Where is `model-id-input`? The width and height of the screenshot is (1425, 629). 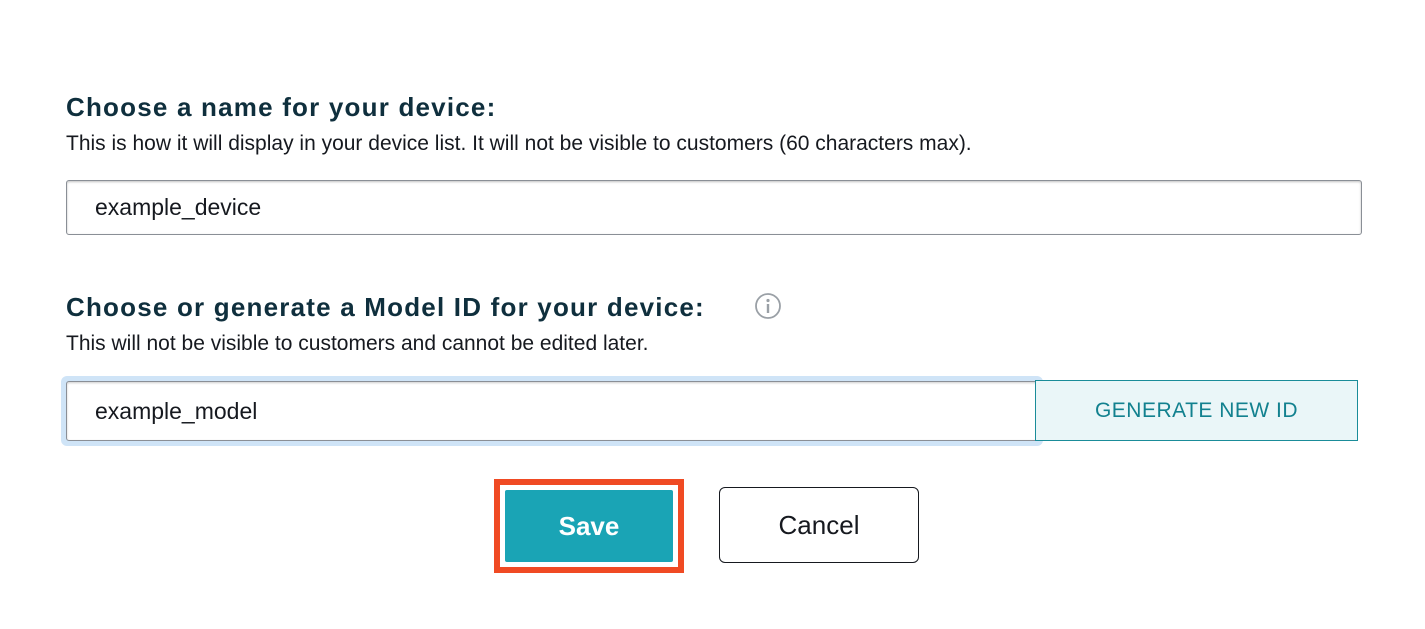 model-id-input is located at coordinates (552, 411).